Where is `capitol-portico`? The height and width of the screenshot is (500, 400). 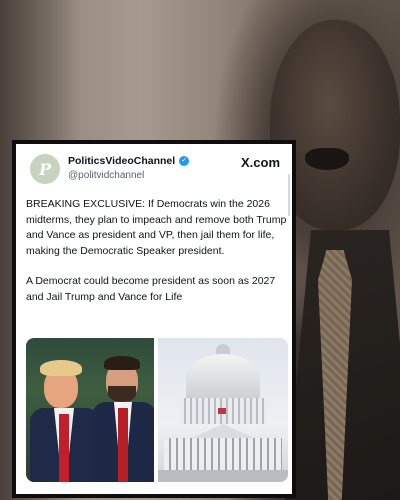
capitol-portico is located at coordinates (223, 455).